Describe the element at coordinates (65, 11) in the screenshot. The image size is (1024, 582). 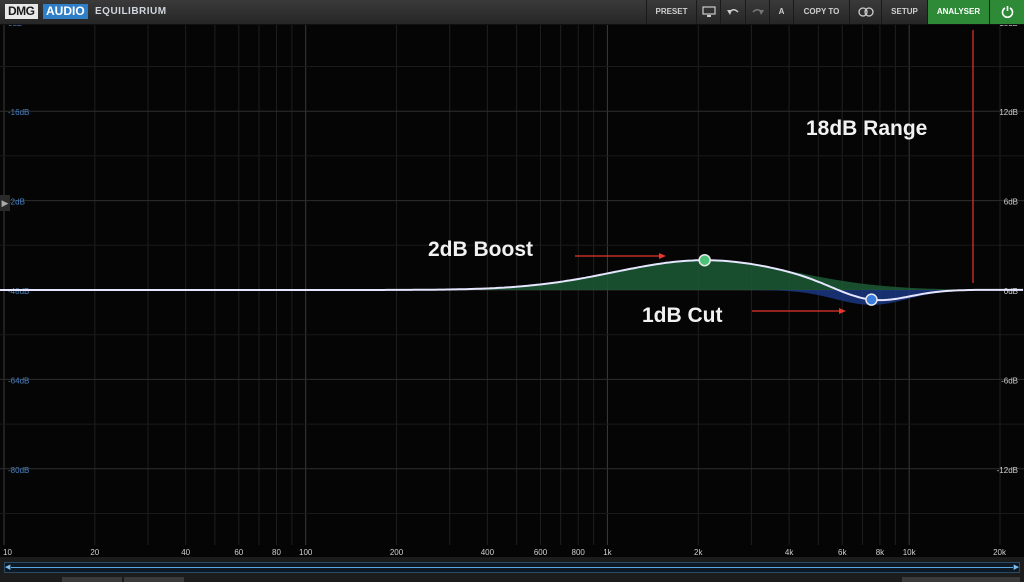
I see `brand-logo-audio: AUDIO` at that location.